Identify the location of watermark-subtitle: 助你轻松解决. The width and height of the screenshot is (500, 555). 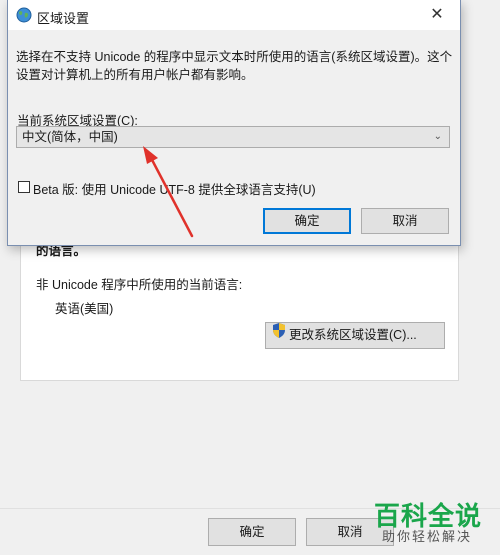
(427, 536).